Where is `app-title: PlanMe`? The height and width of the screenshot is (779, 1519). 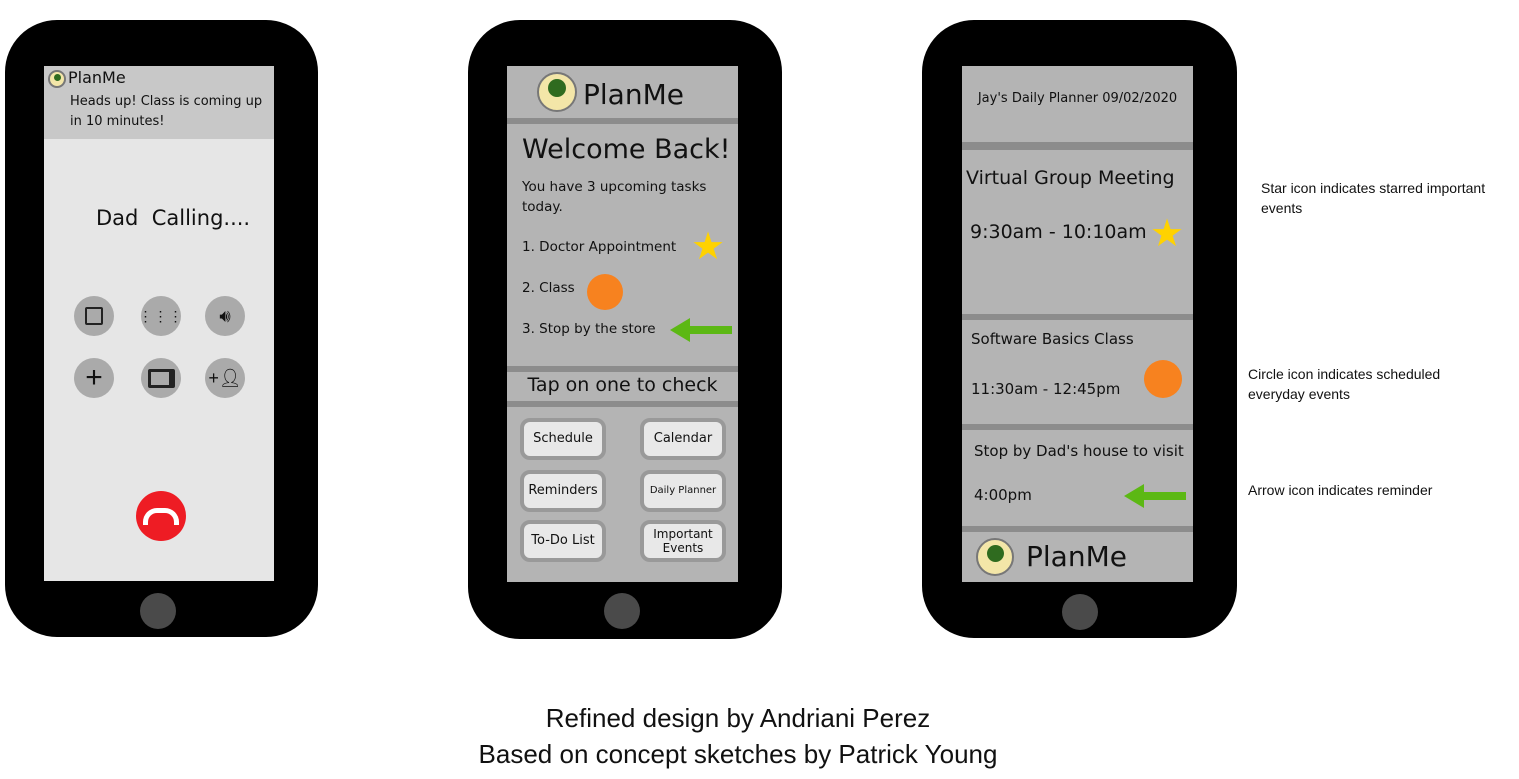 app-title: PlanMe is located at coordinates (633, 94).